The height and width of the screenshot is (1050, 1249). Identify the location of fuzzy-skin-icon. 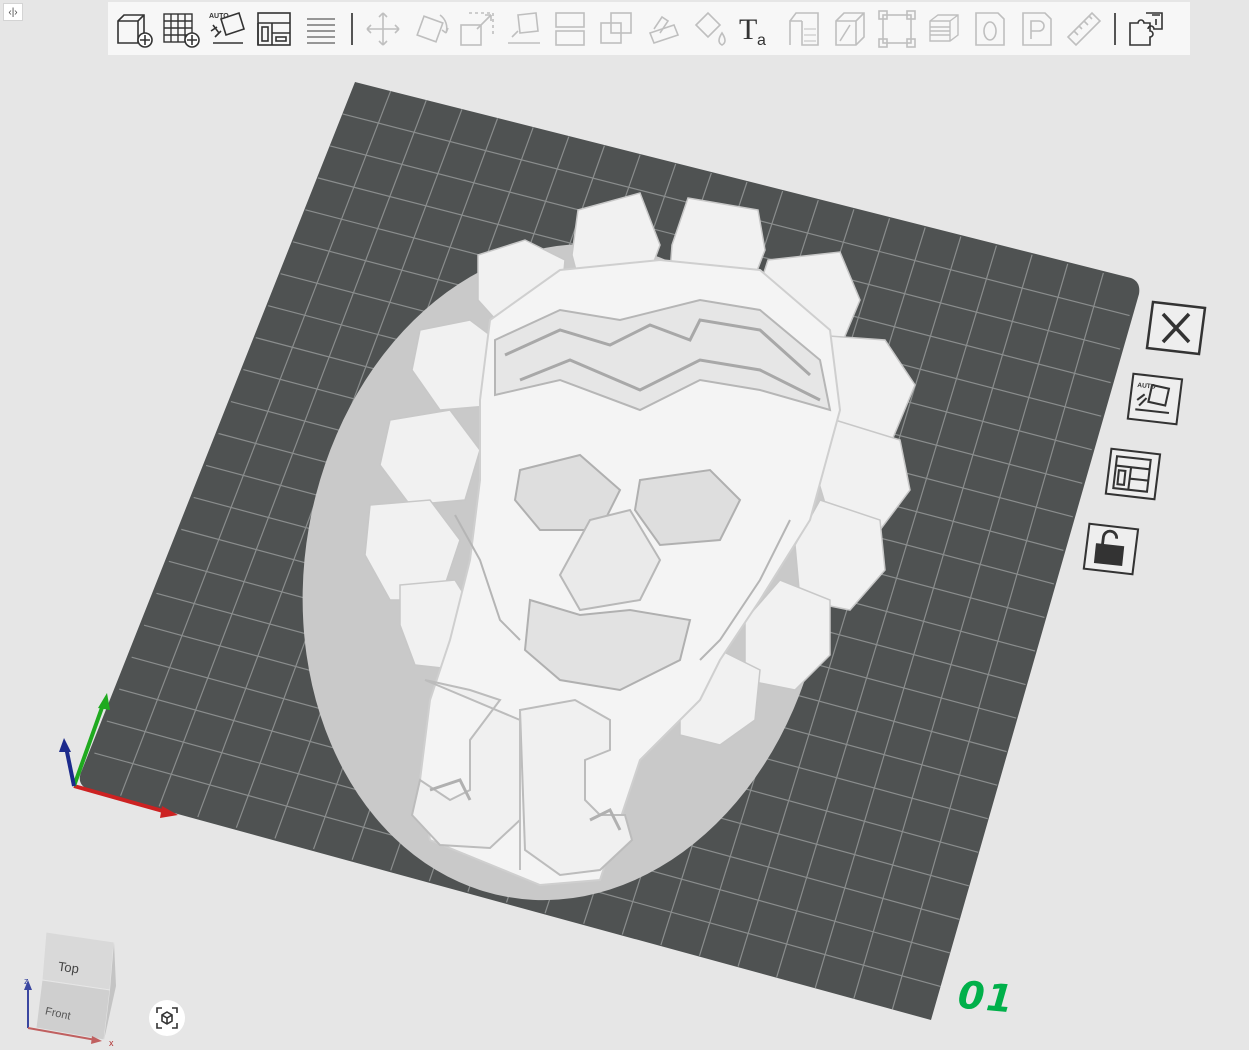
(990, 28).